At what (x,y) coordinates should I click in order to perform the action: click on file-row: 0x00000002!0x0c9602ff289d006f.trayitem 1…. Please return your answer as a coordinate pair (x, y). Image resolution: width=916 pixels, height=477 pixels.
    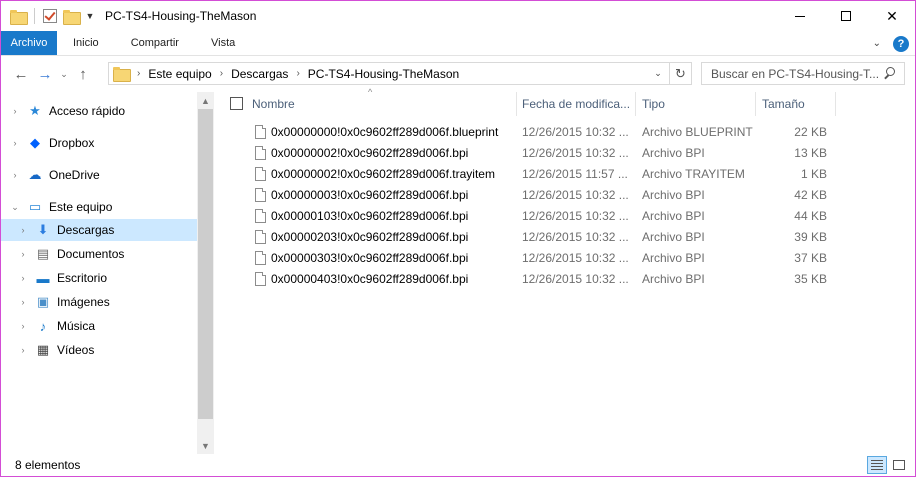
    Looking at the image, I should click on (565, 174).